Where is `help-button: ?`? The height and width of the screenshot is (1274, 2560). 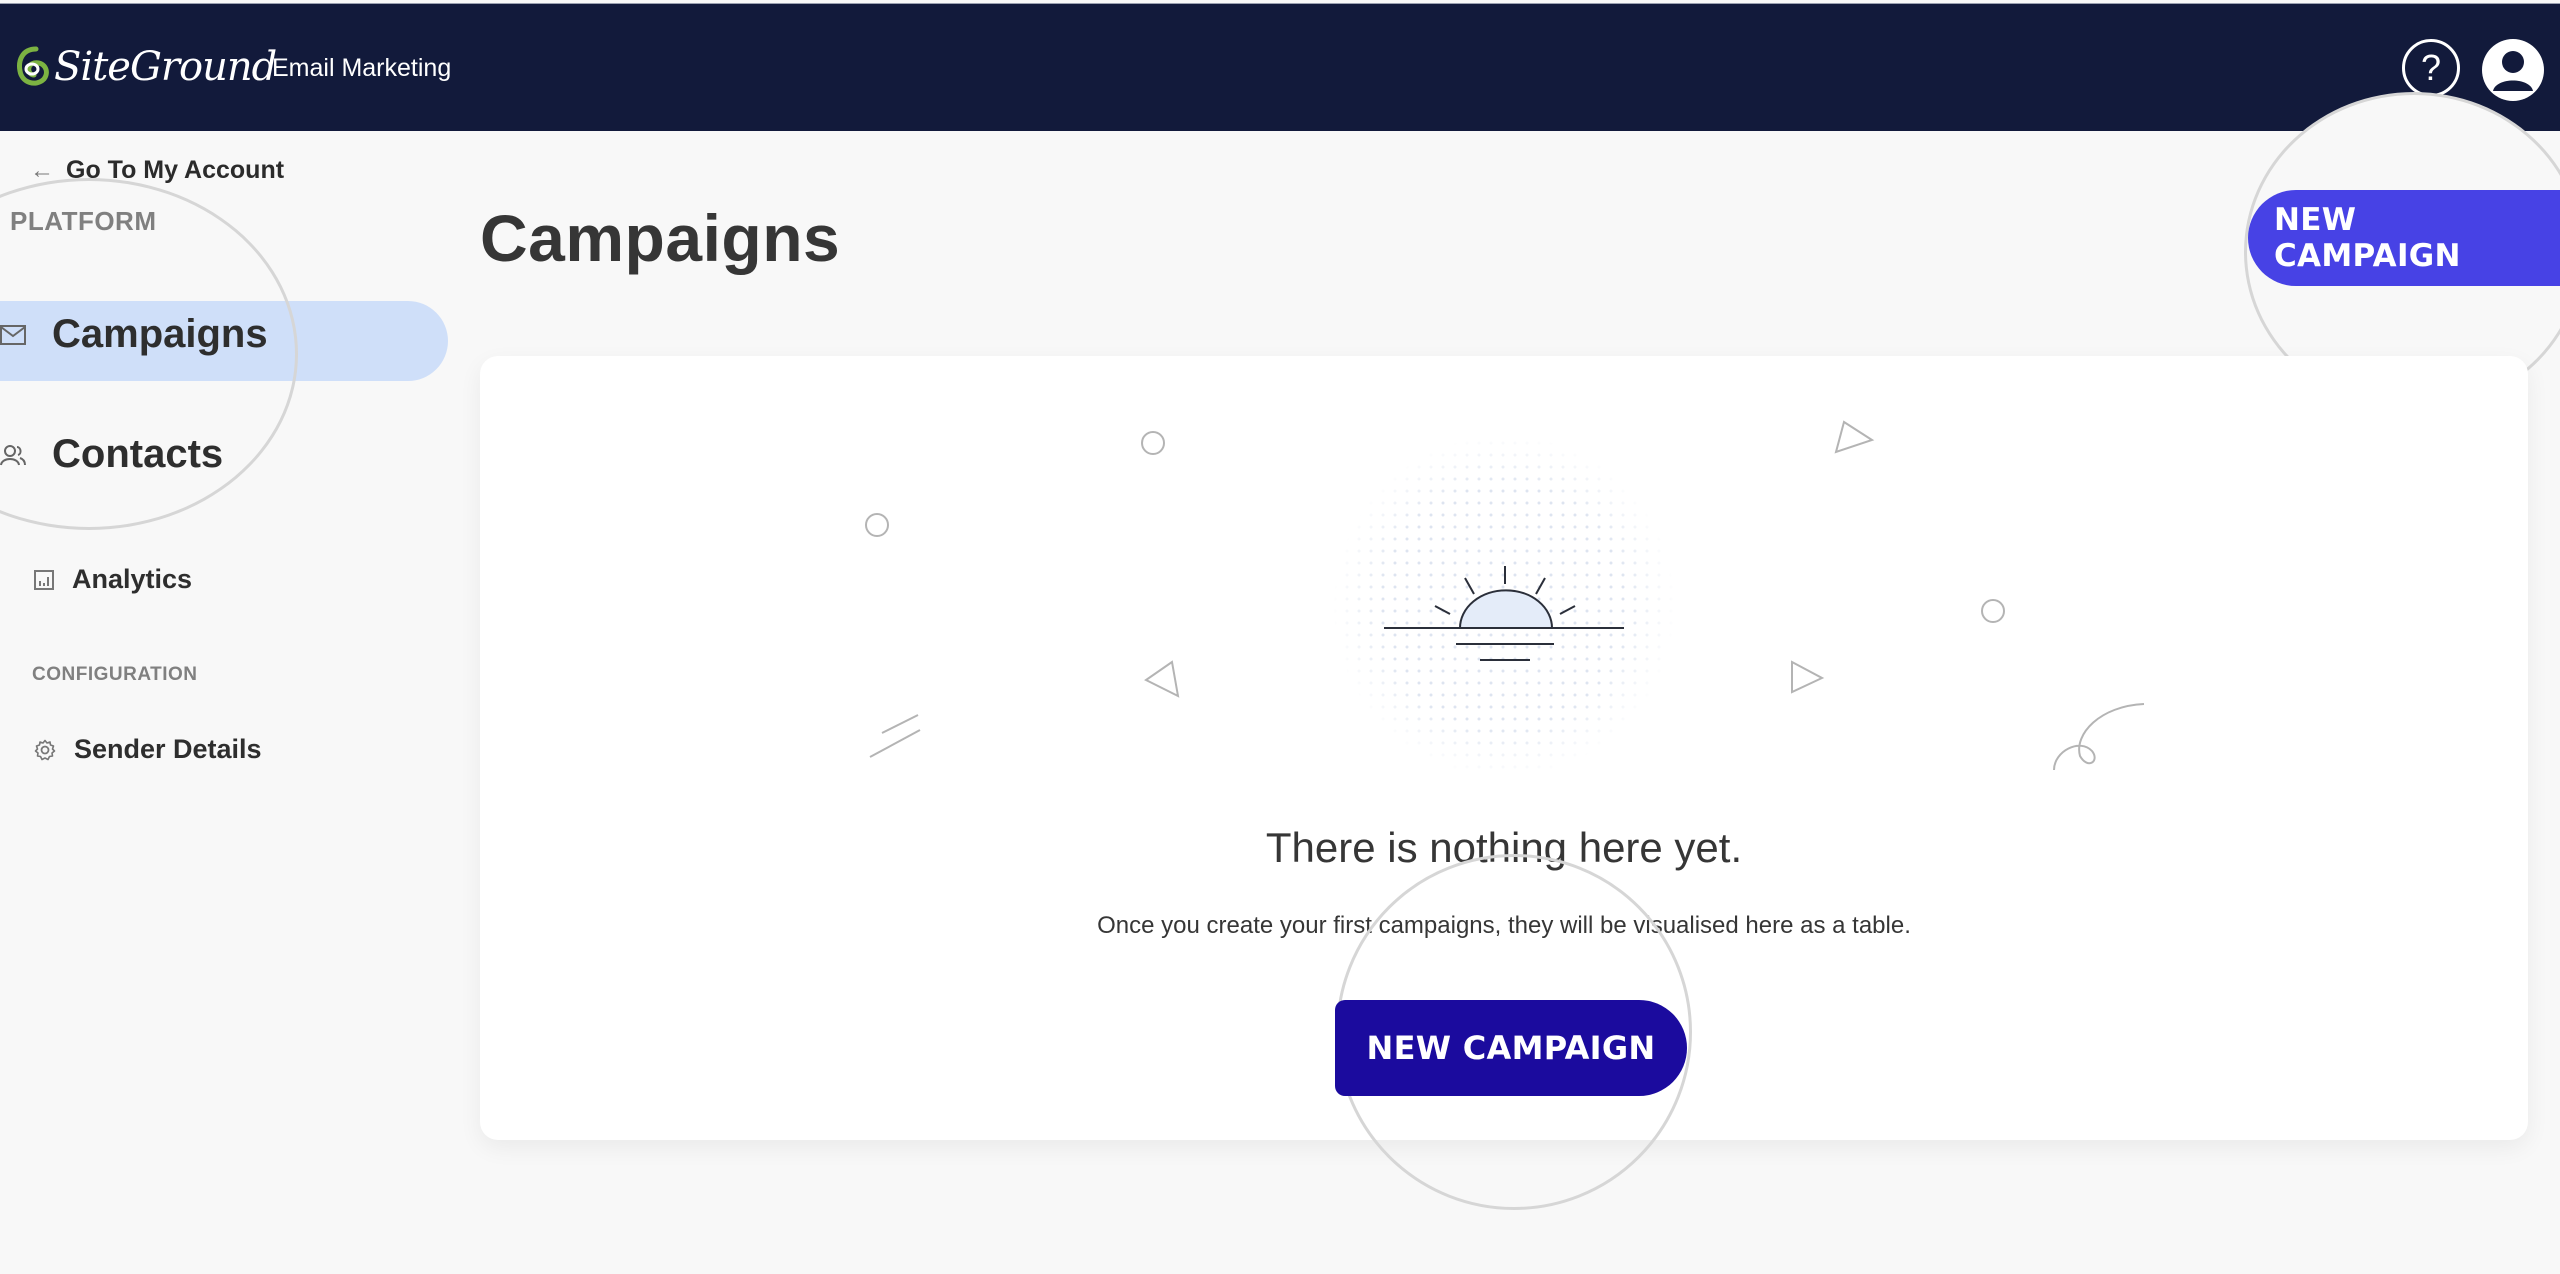 help-button: ? is located at coordinates (2431, 68).